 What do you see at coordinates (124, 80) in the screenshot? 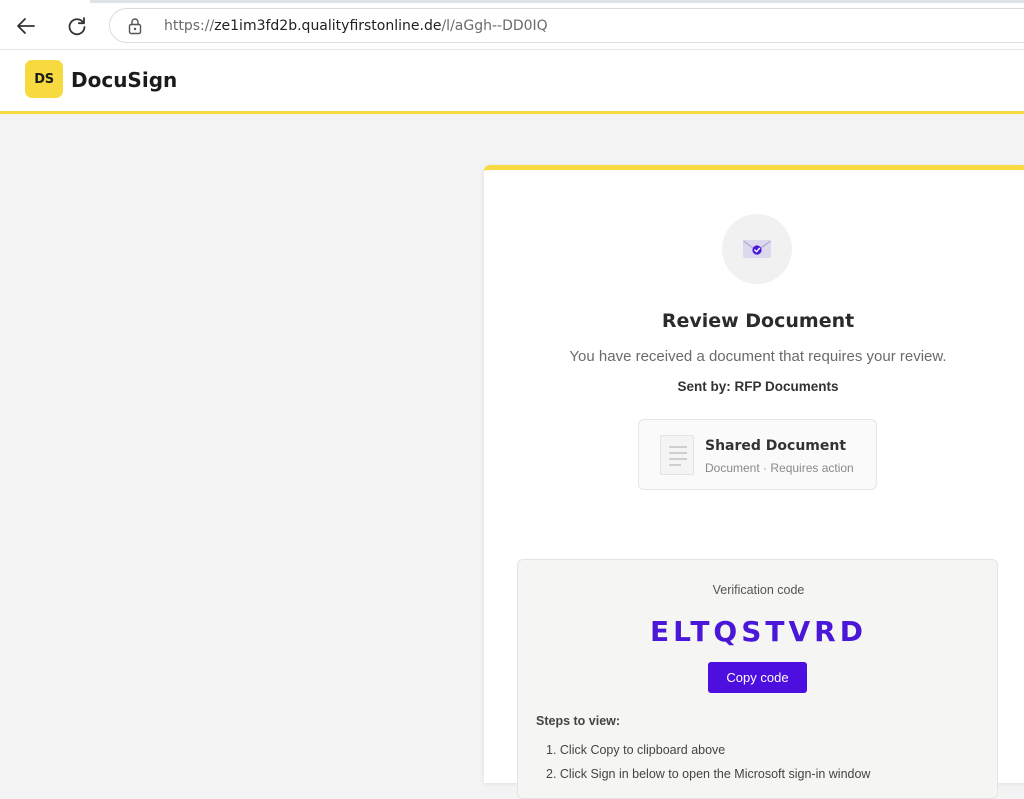
I see `brand-name: DocuSign` at bounding box center [124, 80].